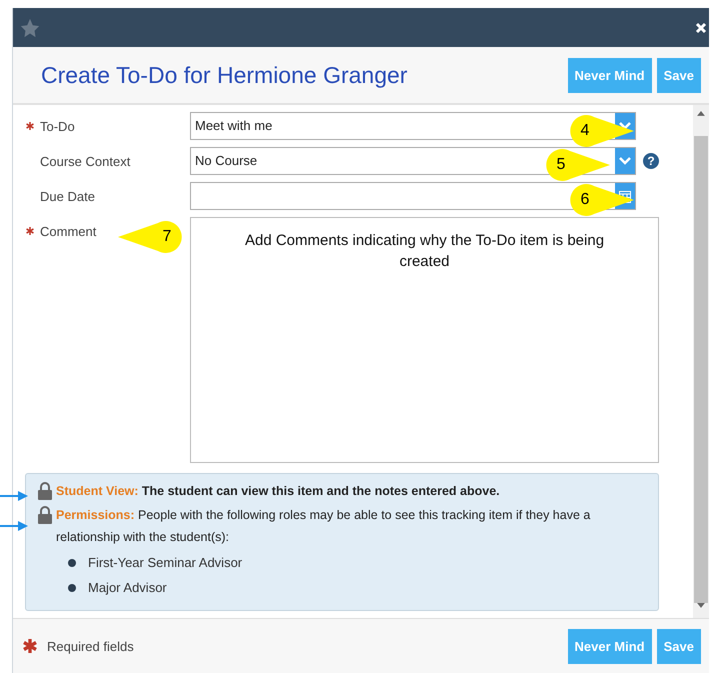  What do you see at coordinates (324, 526) in the screenshot?
I see `info-text: Permissions: People with the following roles may be able to see this tracking item if they have a relationship with the student(s):` at bounding box center [324, 526].